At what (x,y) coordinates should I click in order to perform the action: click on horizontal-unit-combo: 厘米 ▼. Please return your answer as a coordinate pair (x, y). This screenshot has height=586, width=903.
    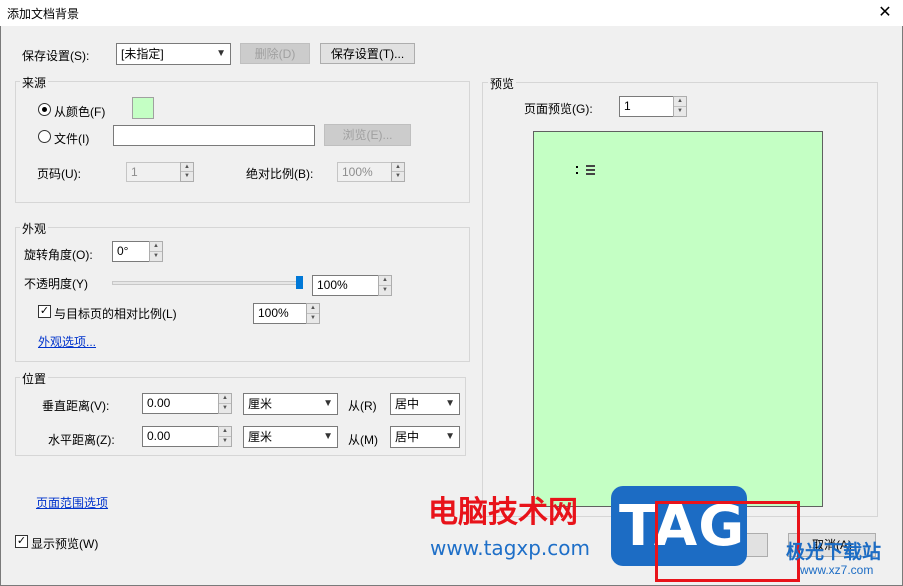
    Looking at the image, I should click on (290, 437).